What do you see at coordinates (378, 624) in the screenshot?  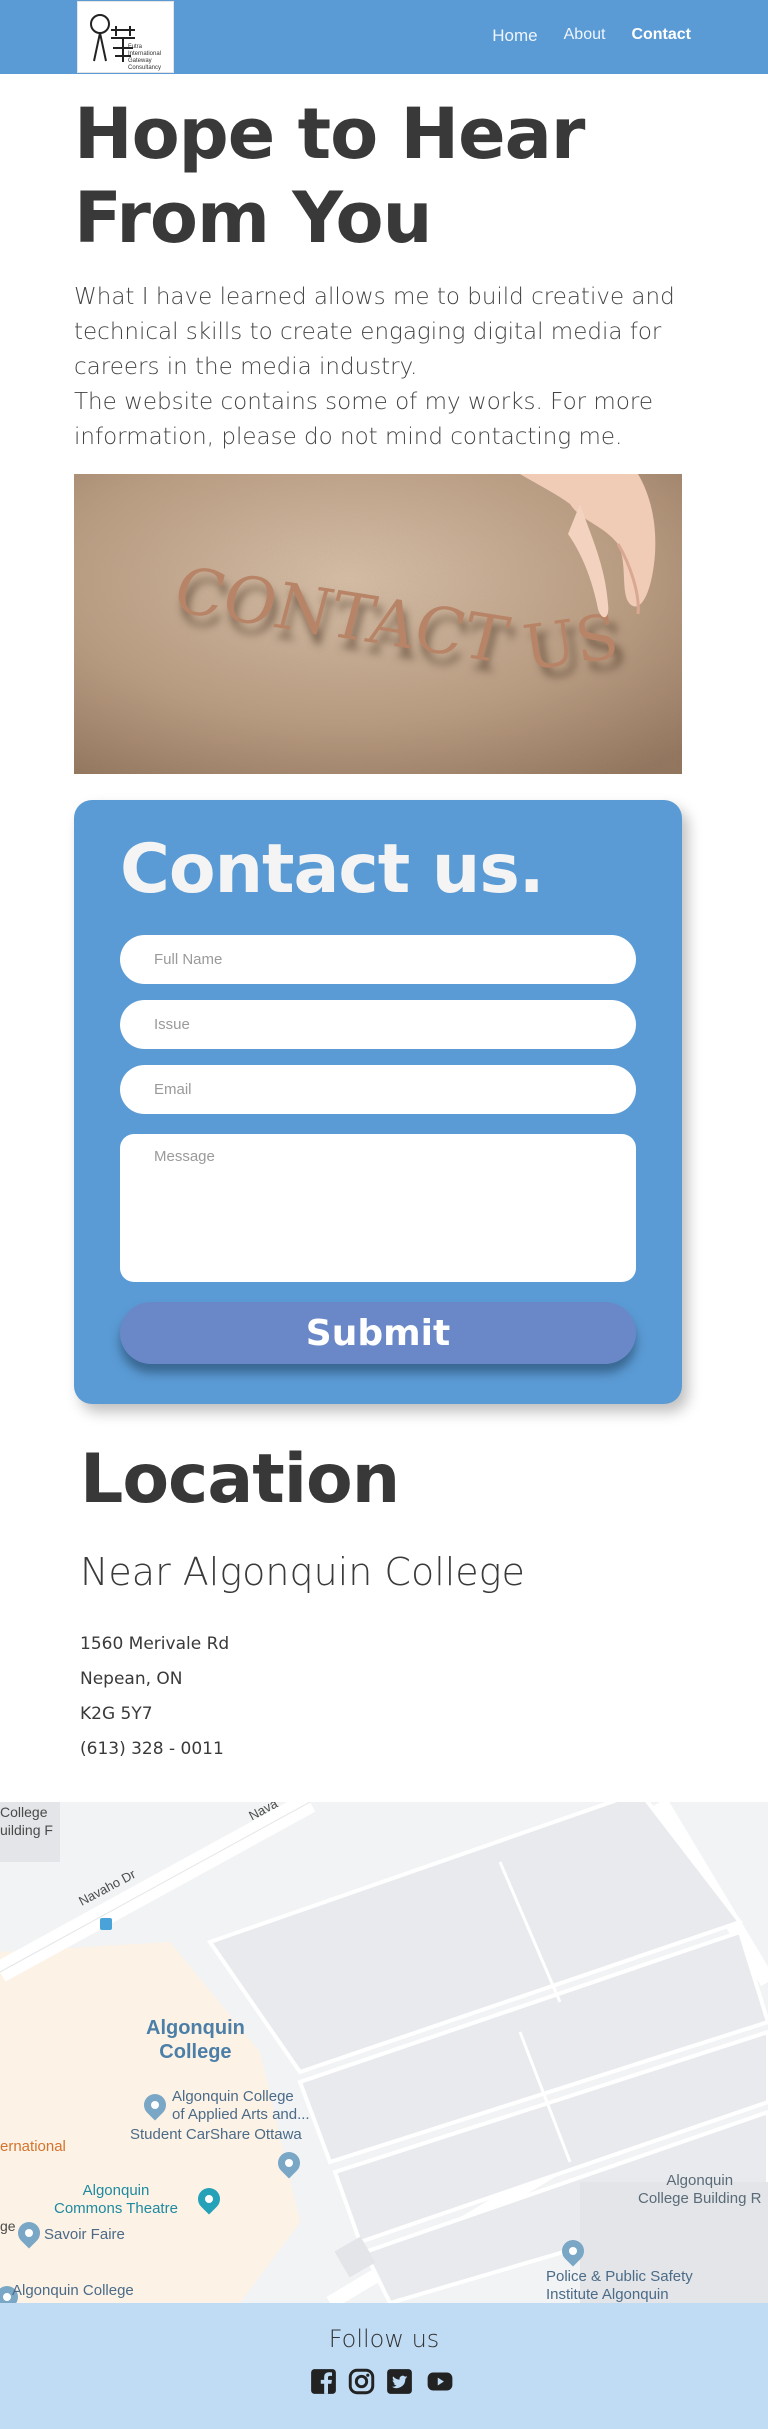 I see `contact-us-photo: CONTACT US` at bounding box center [378, 624].